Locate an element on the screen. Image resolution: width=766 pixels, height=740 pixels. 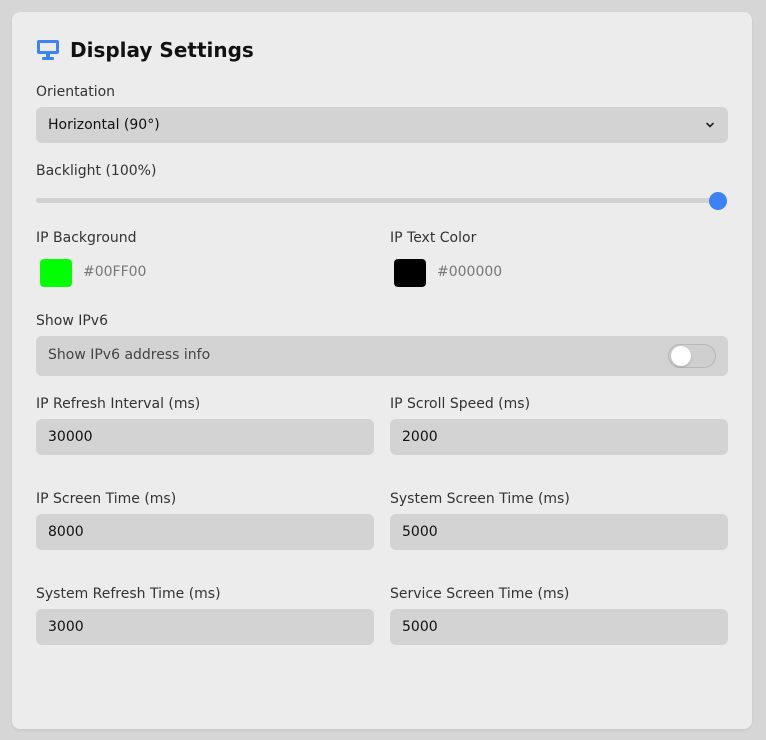
backlight-slider-thumb is located at coordinates (718, 201).